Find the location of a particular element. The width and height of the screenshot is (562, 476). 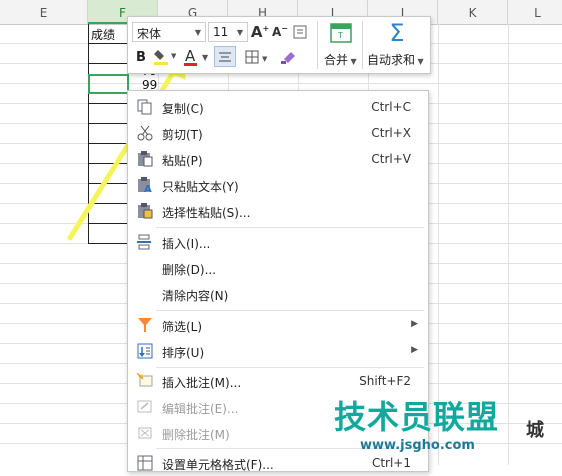

paste-special-icon is located at coordinates (145, 211).